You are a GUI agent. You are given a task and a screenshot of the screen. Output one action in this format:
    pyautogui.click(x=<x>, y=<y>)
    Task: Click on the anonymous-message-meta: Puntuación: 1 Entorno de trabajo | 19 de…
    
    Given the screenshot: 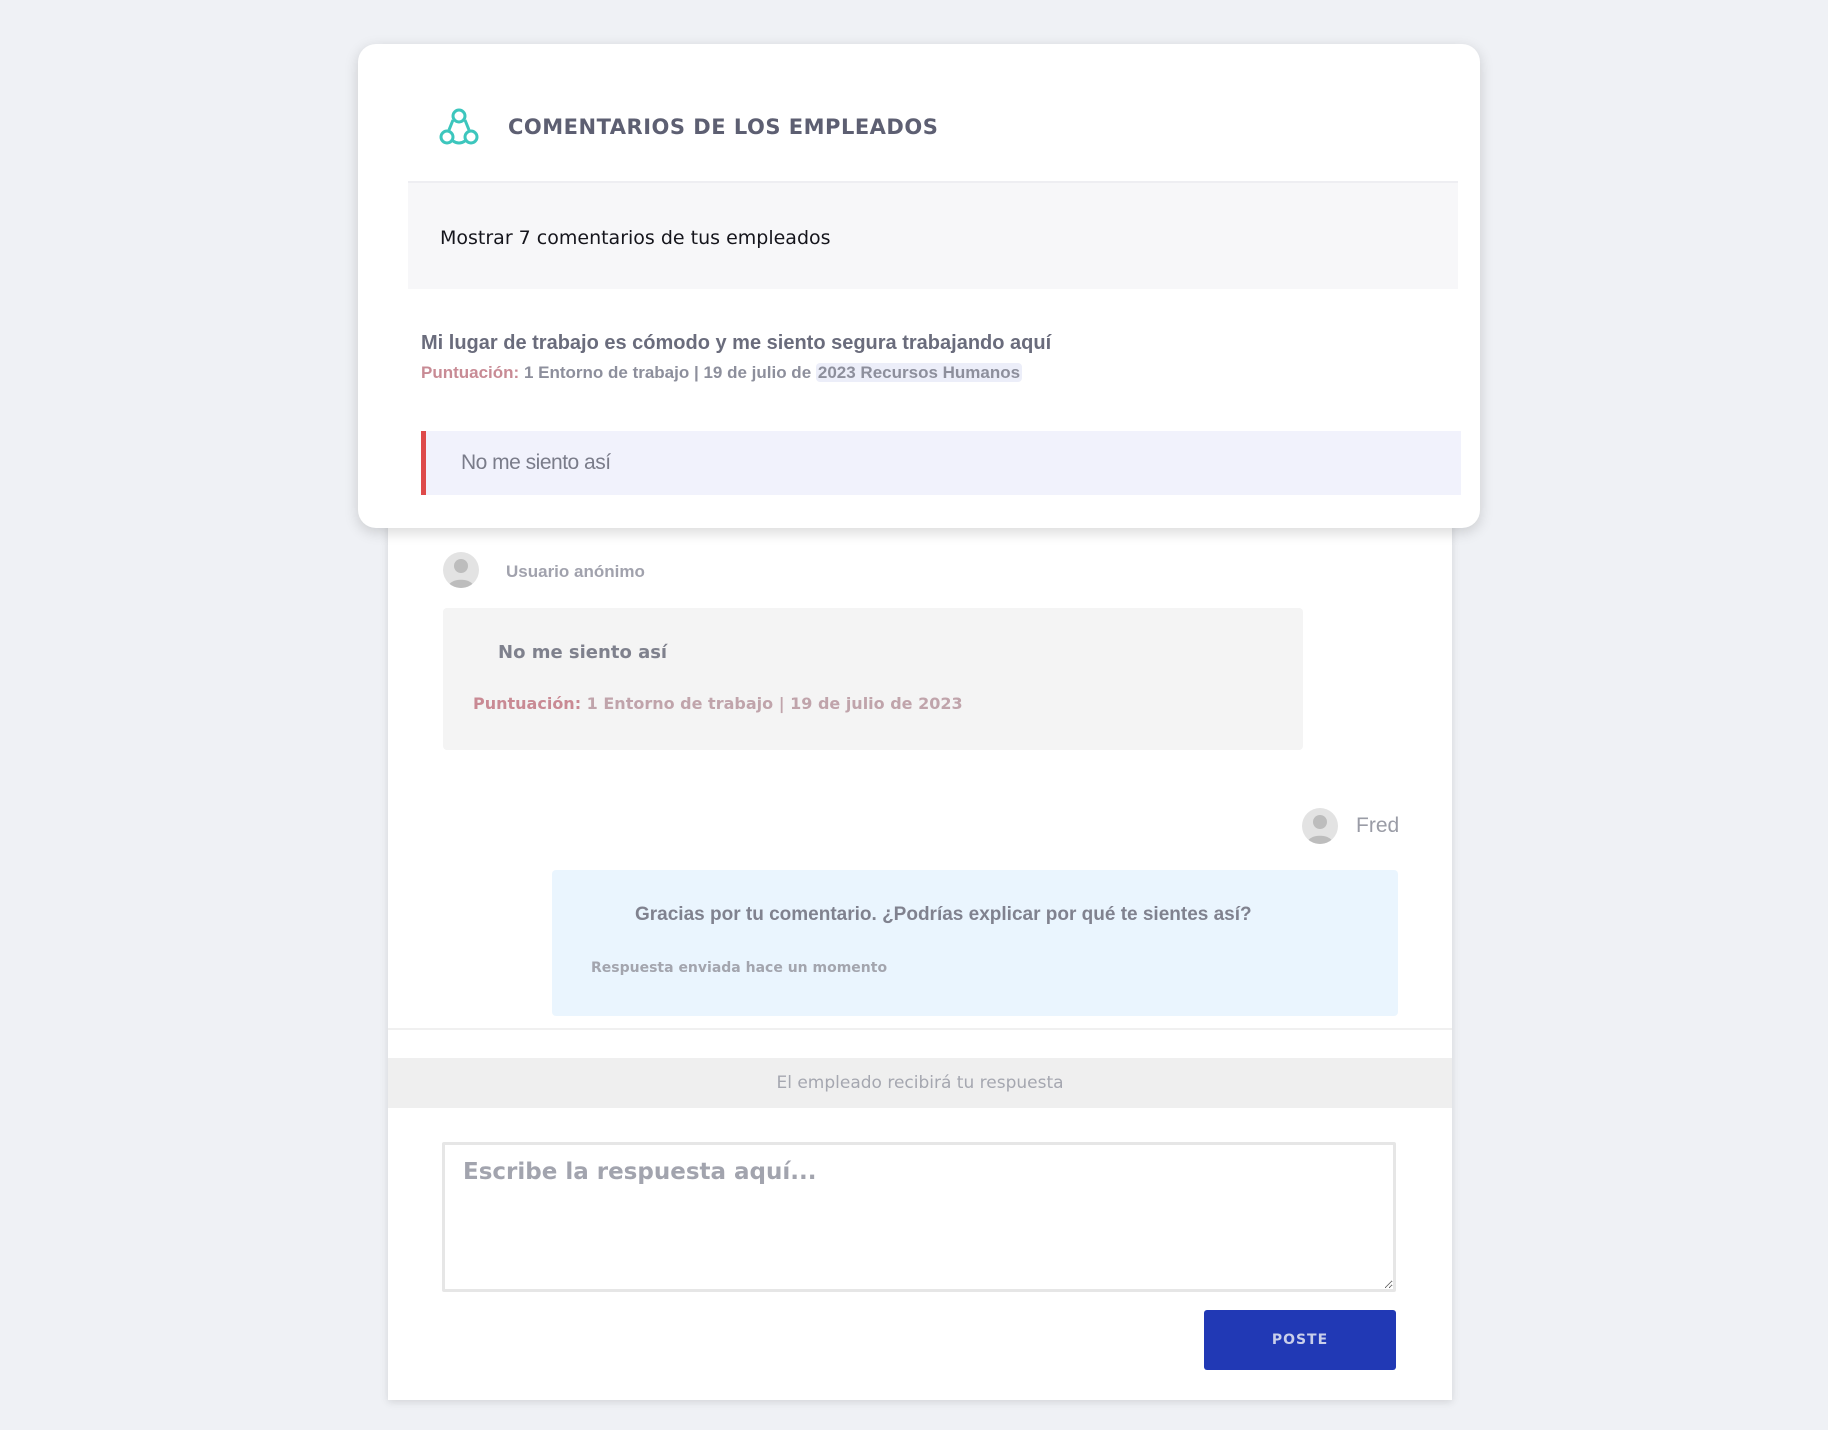 What is the action you would take?
    pyautogui.click(x=718, y=703)
    